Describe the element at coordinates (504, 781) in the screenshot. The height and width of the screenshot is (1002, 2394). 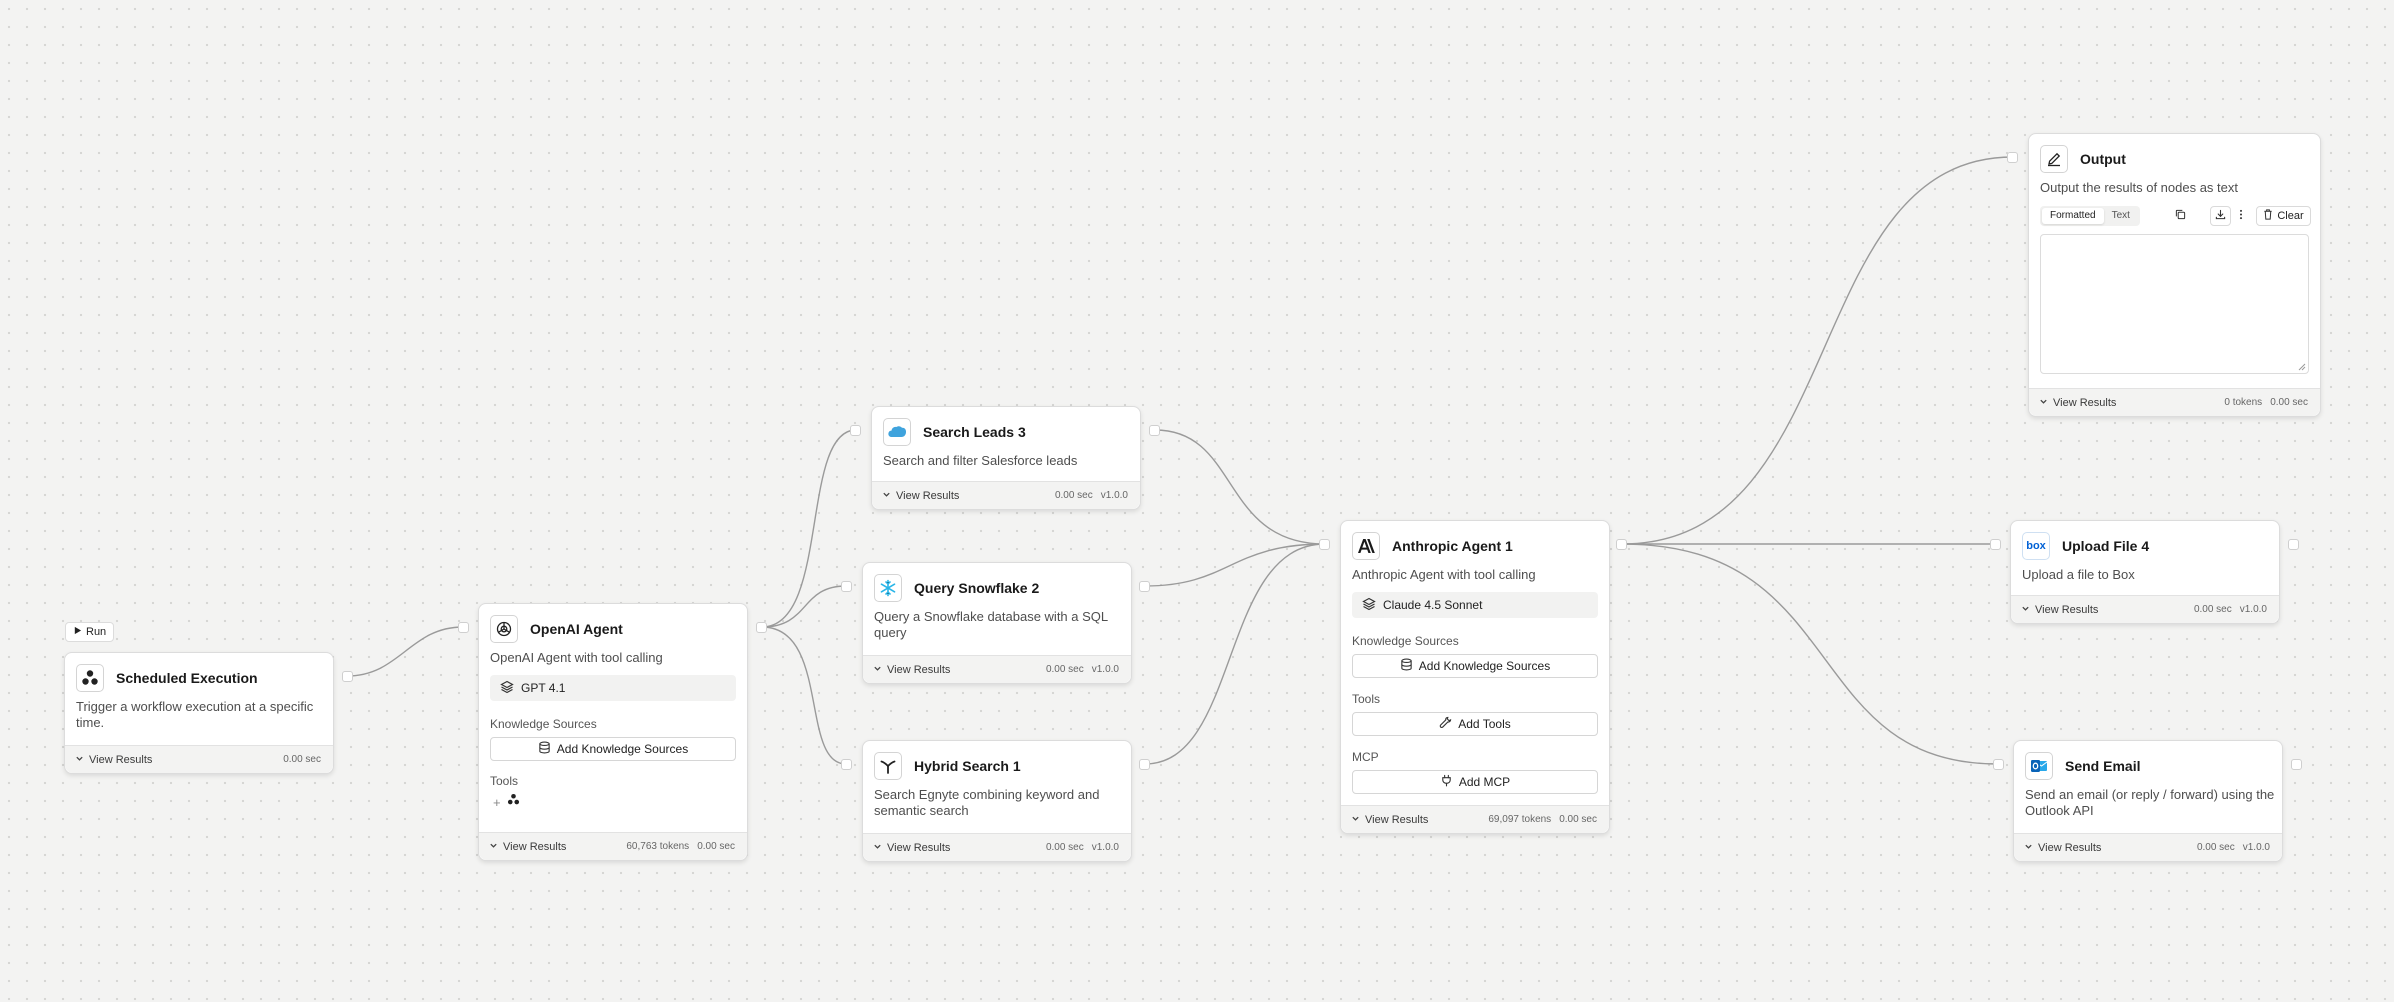
I see `tools-label: Tools` at that location.